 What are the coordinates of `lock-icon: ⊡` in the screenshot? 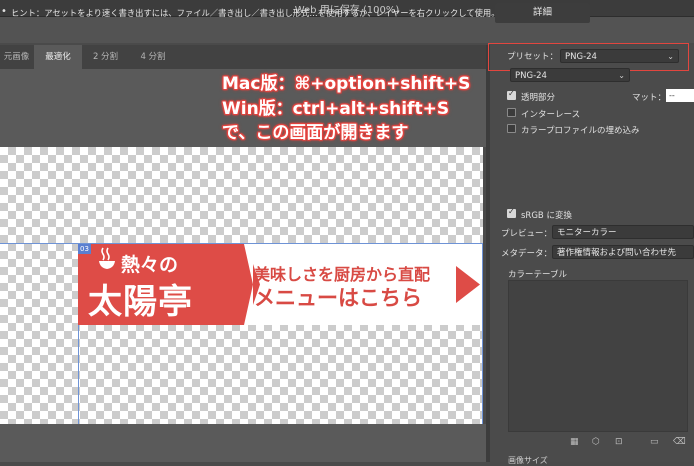 It's located at (619, 442).